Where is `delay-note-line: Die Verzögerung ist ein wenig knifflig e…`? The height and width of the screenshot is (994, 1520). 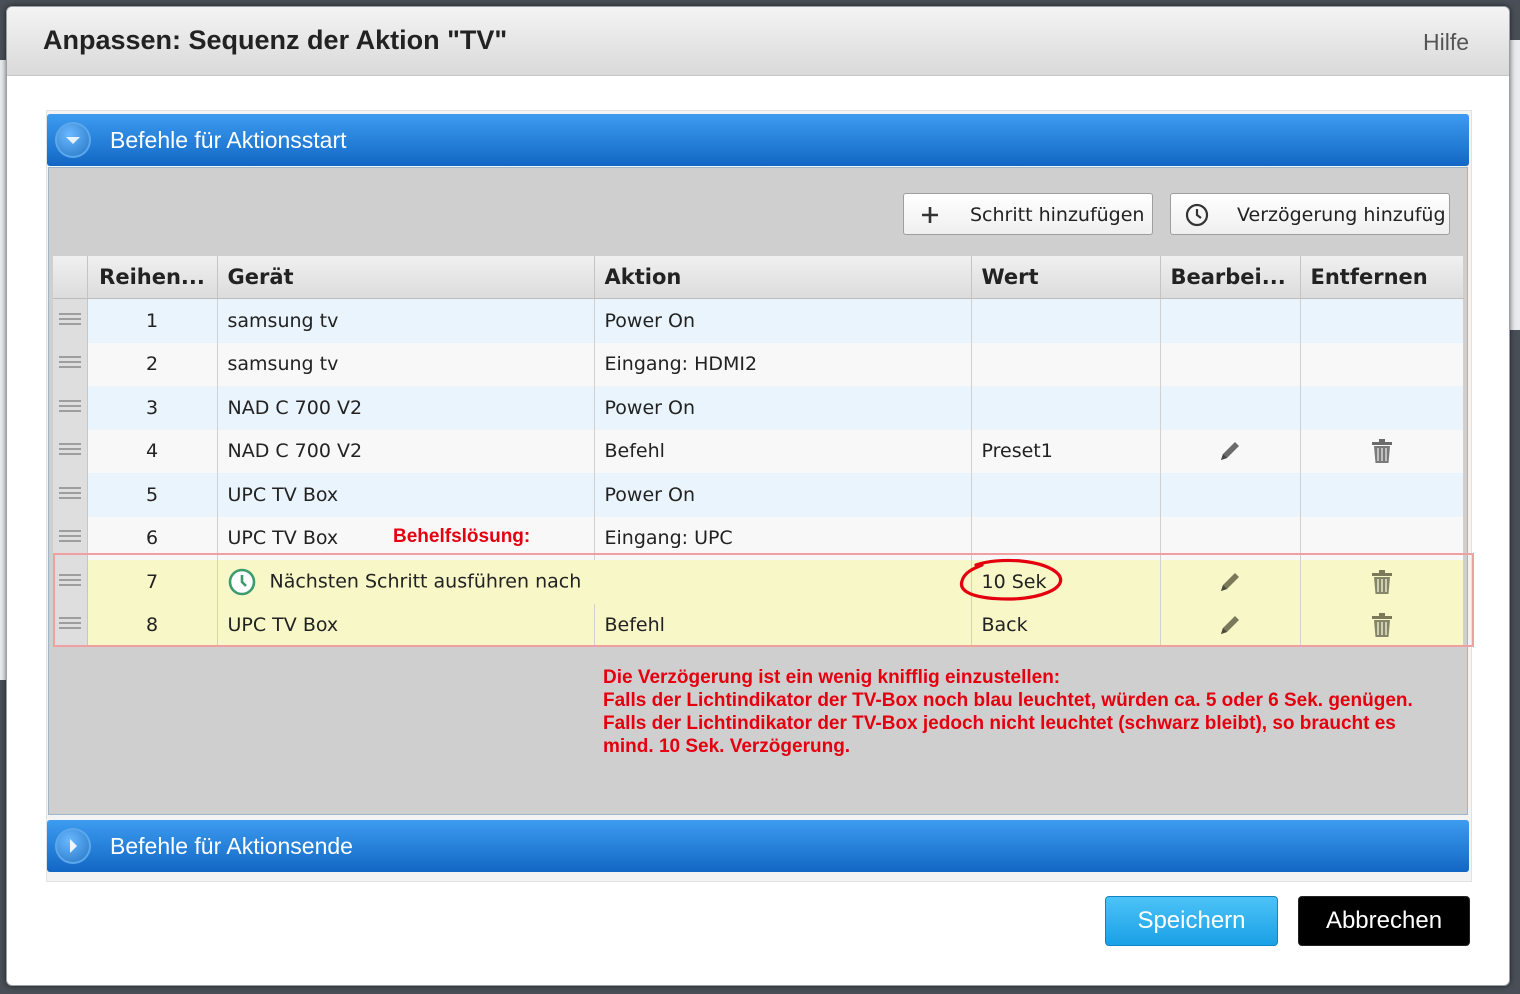
delay-note-line: Die Verzögerung ist ein wenig knifflig e… is located at coordinates (832, 677).